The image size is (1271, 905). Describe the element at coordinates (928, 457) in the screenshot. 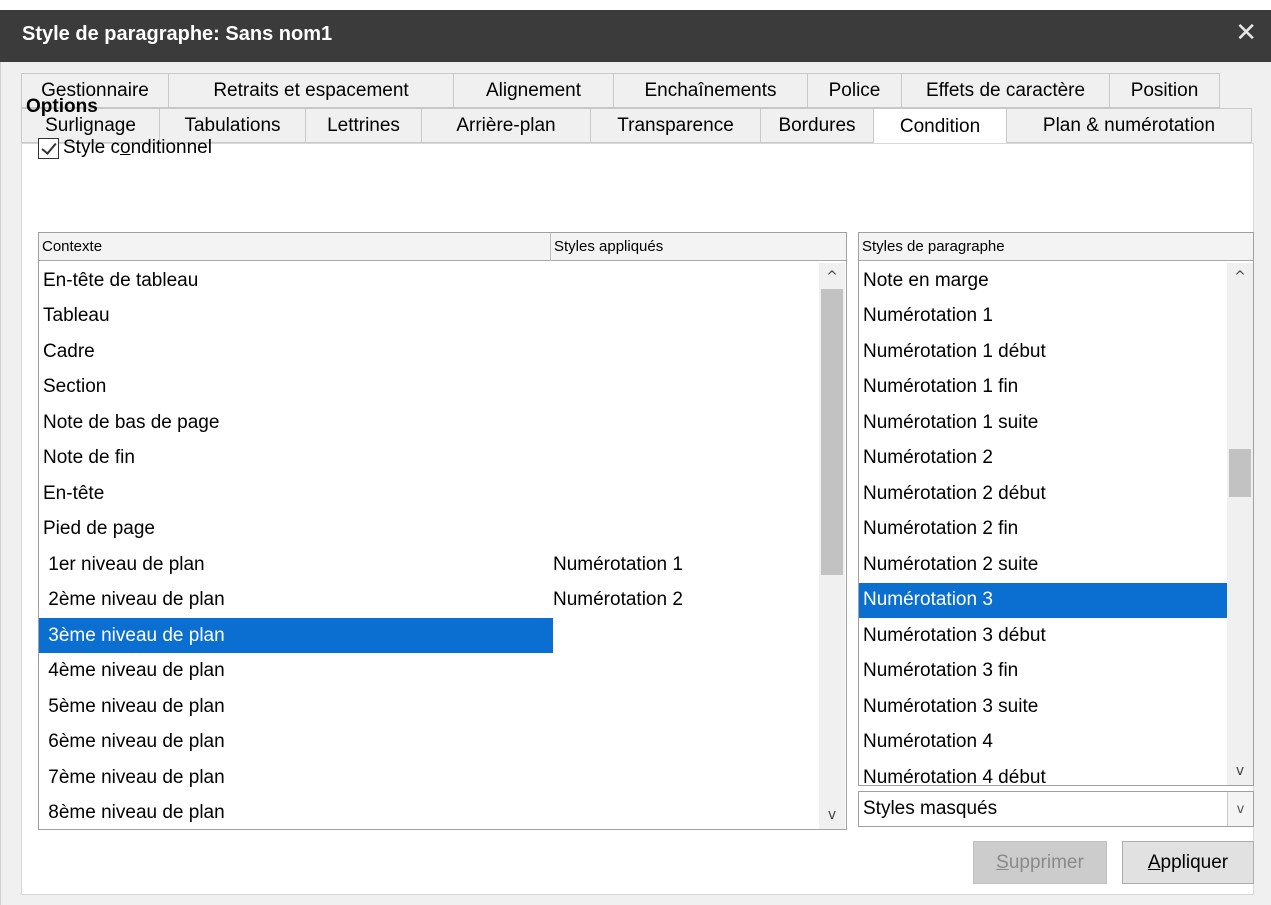

I see `paragraph-style-name: Numérotation 2` at that location.